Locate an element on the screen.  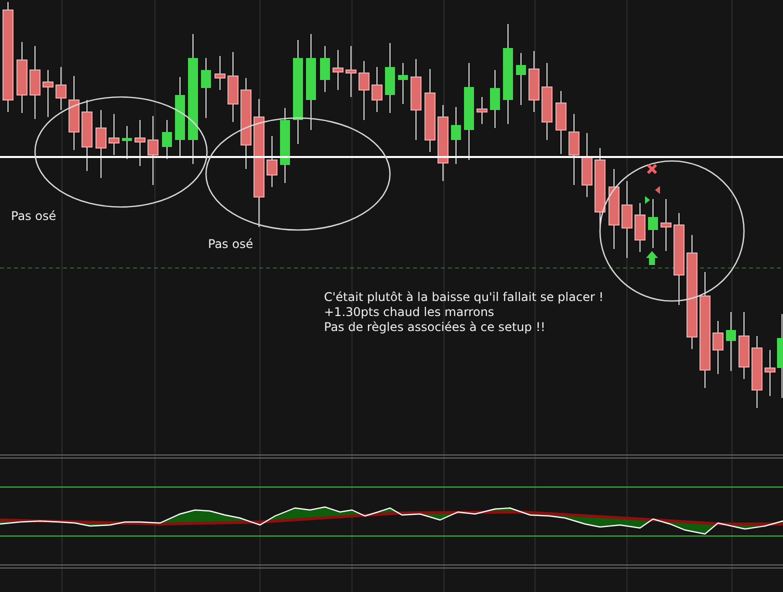
right-triangle-icon is located at coordinates (647, 200).